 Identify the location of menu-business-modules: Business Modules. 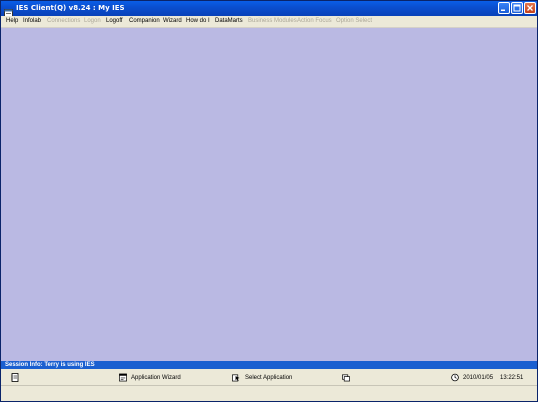
(272, 21).